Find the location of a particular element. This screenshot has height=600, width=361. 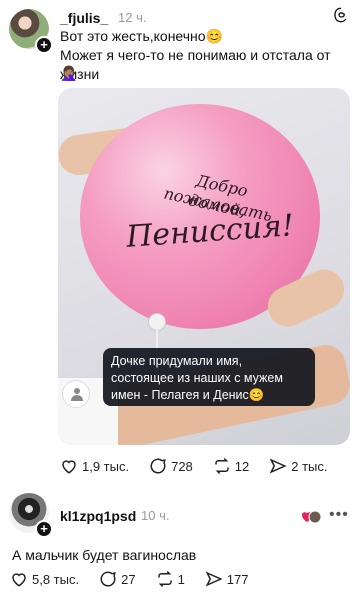

username: _fjulis_ is located at coordinates (84, 18).